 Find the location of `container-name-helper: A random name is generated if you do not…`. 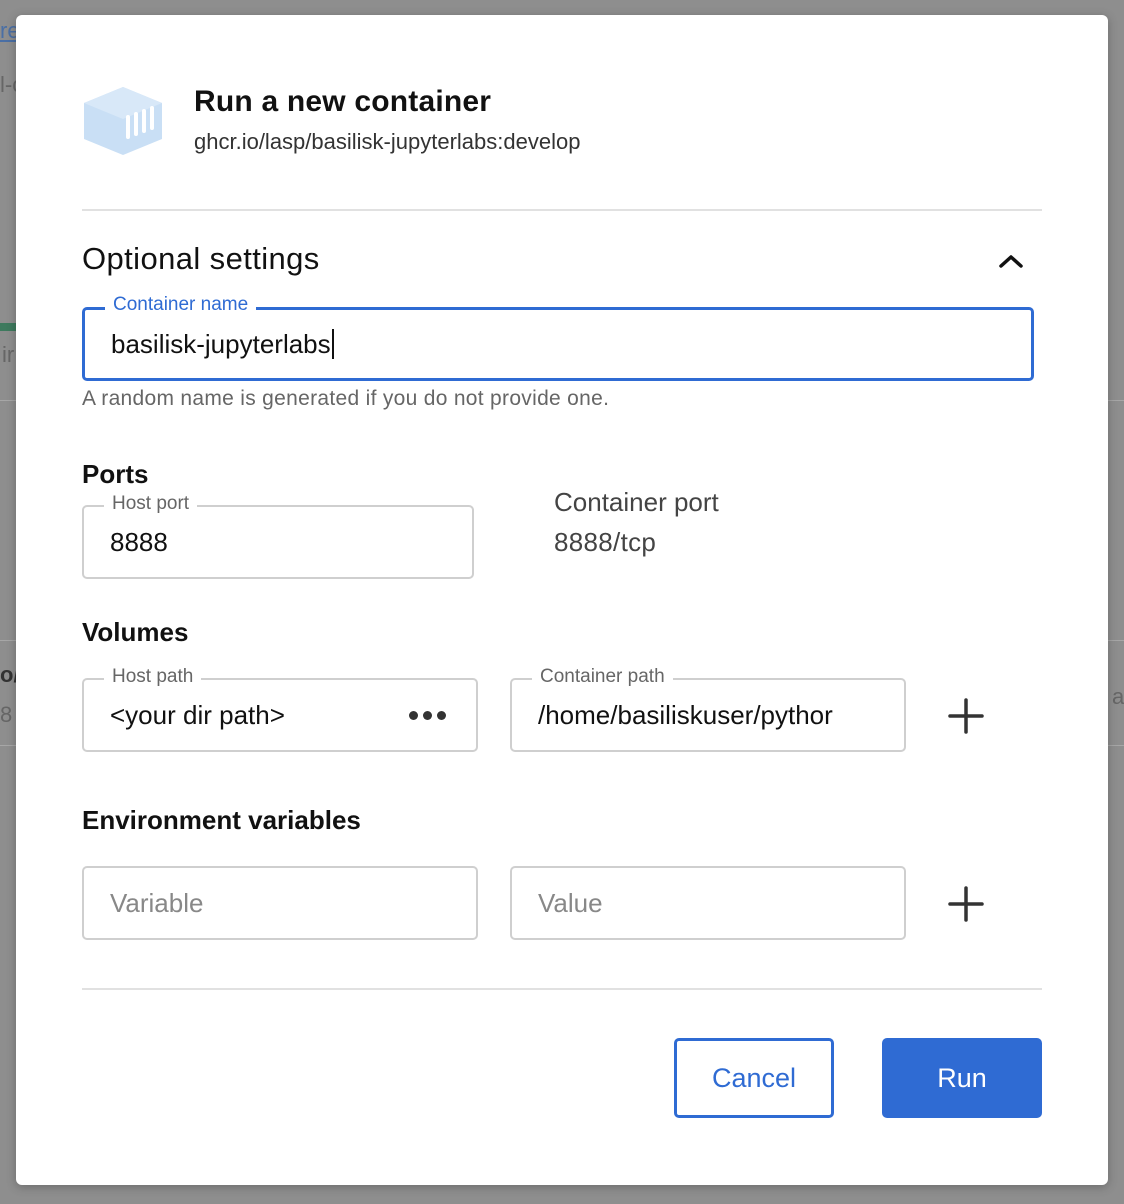

container-name-helper: A random name is generated if you do not… is located at coordinates (346, 398).